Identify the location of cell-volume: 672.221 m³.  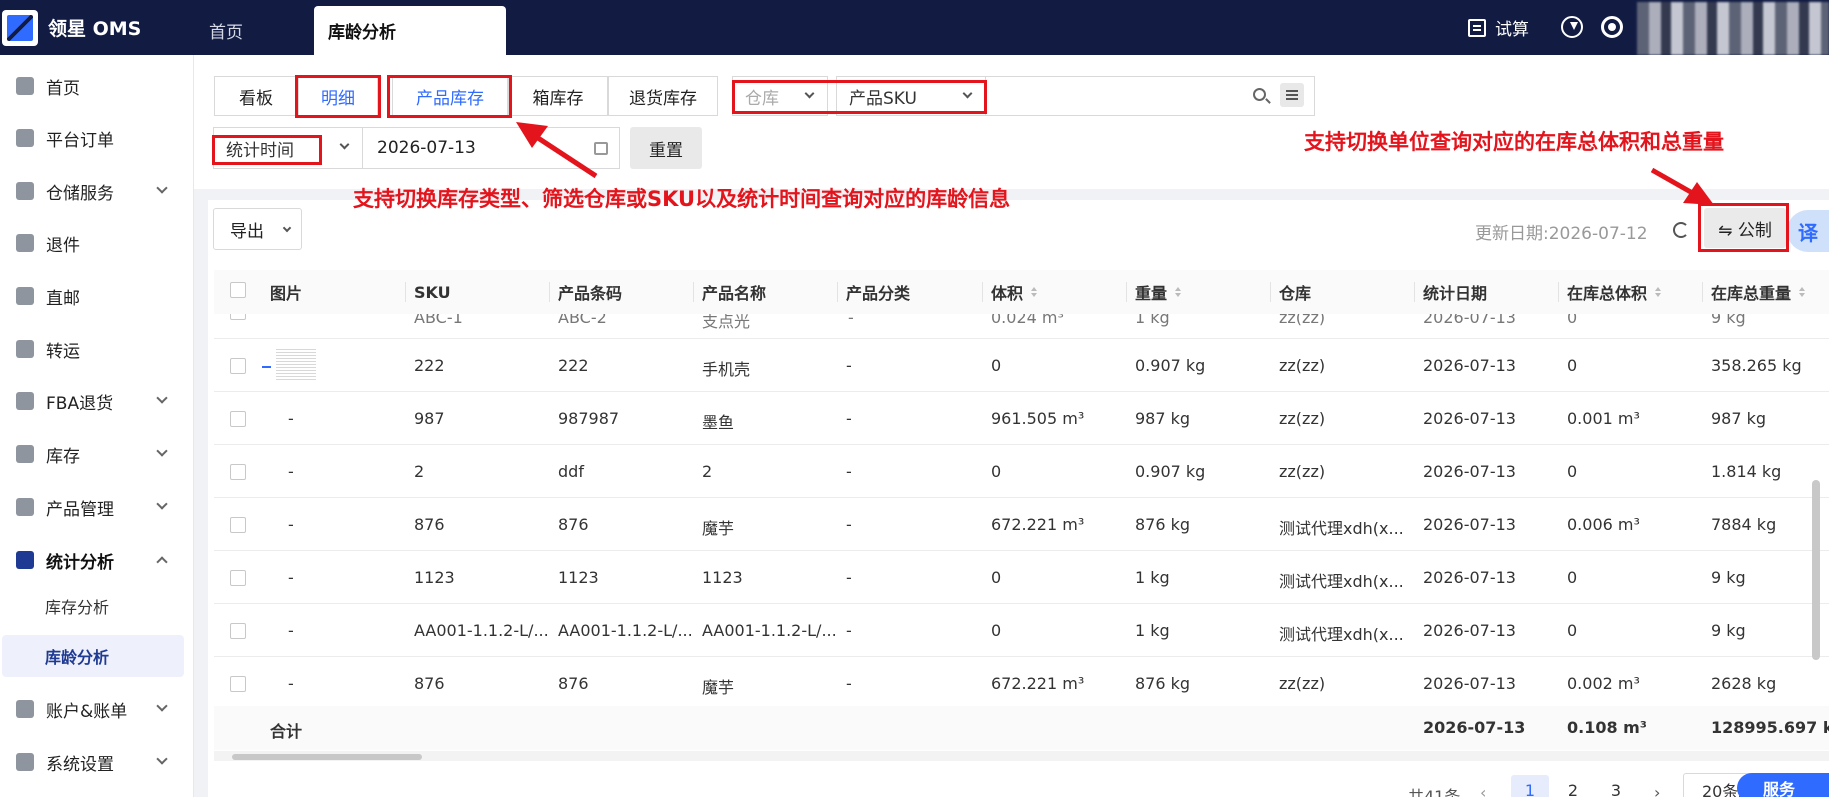
(1038, 683).